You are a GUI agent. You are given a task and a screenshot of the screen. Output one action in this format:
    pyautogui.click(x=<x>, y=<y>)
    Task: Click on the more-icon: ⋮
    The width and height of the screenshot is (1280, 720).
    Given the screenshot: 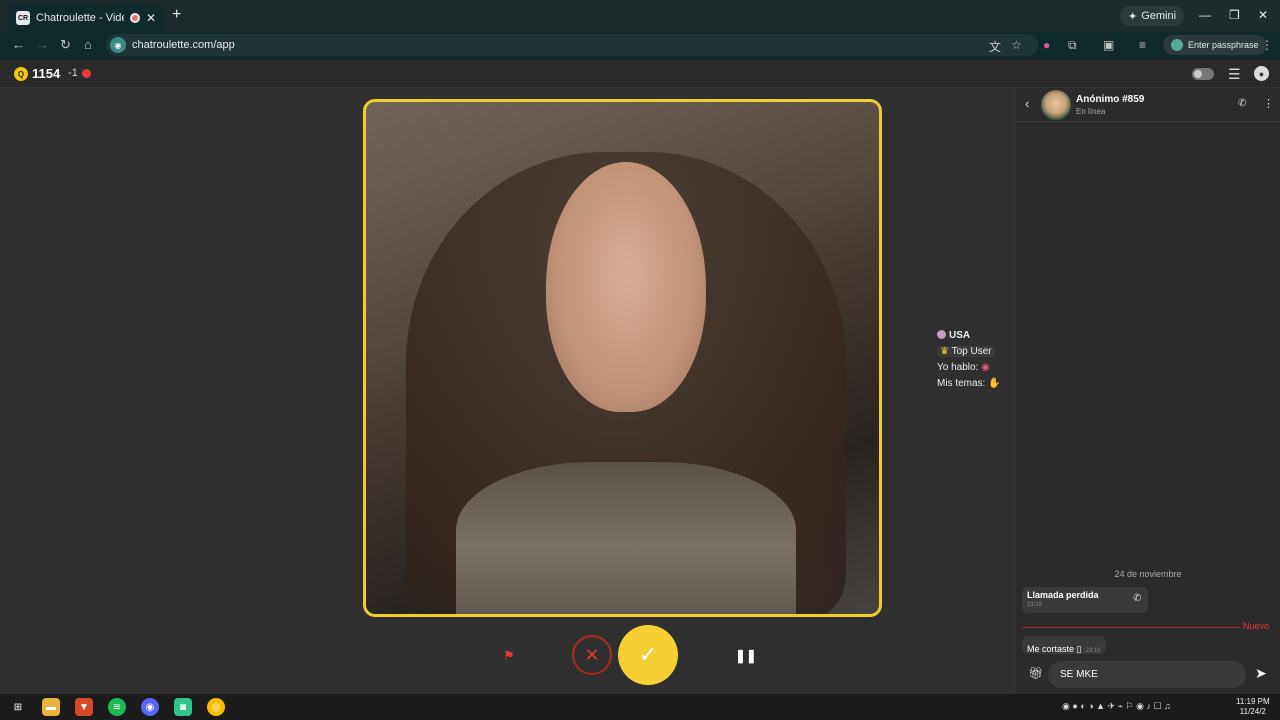 What is the action you would take?
    pyautogui.click(x=1268, y=103)
    